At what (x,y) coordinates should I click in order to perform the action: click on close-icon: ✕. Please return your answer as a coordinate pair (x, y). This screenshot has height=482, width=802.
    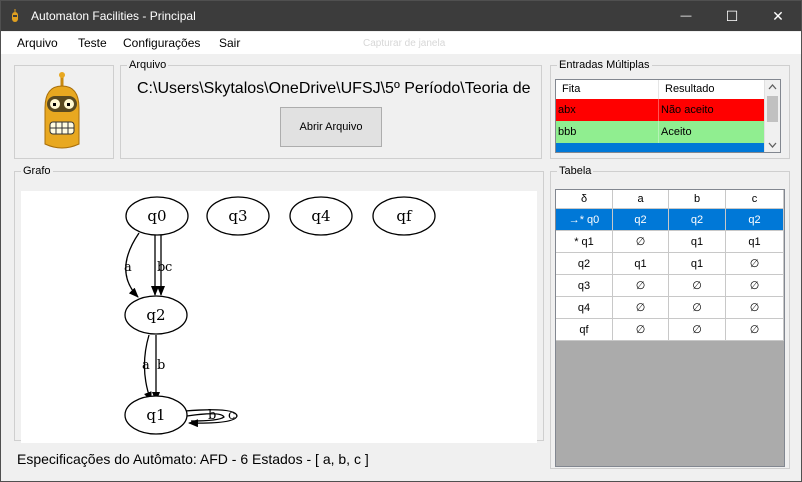
    Looking at the image, I should click on (778, 15).